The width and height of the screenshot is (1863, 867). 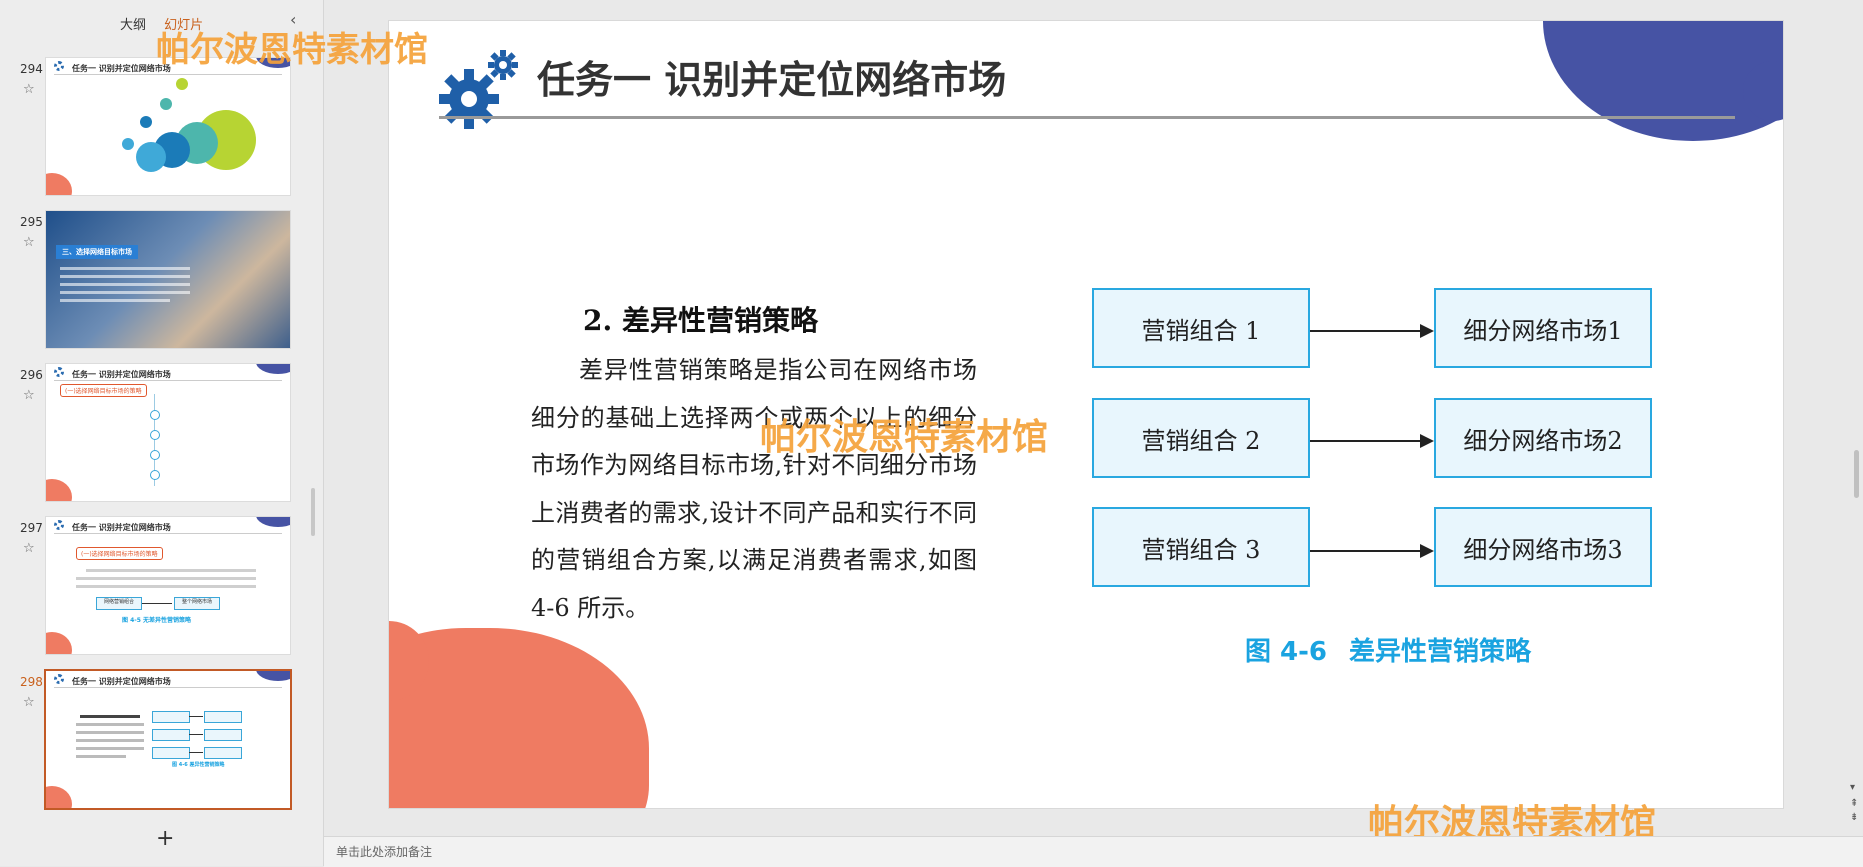 I want to click on slide-thumbnail: 任务一 识别并定位网络市场 (一)选择网络目标市场的策略, so click(x=168, y=432).